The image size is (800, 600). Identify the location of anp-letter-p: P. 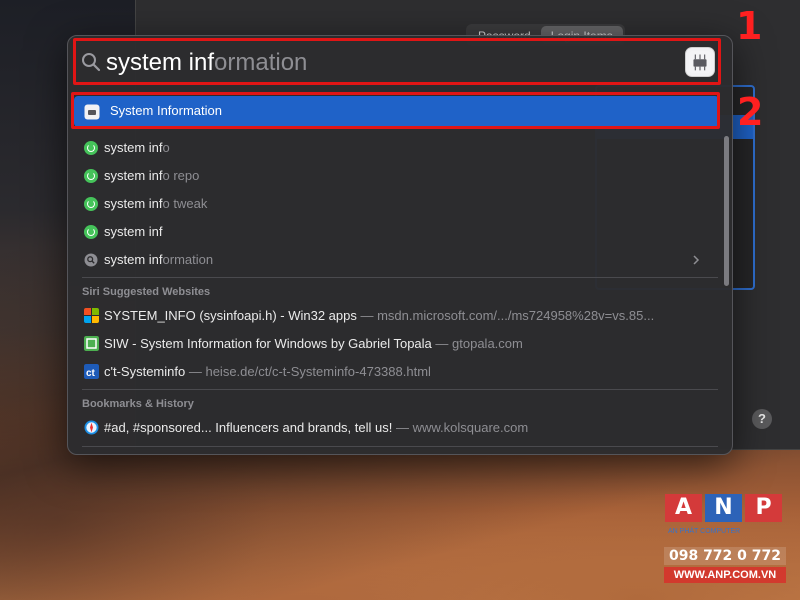
(763, 508).